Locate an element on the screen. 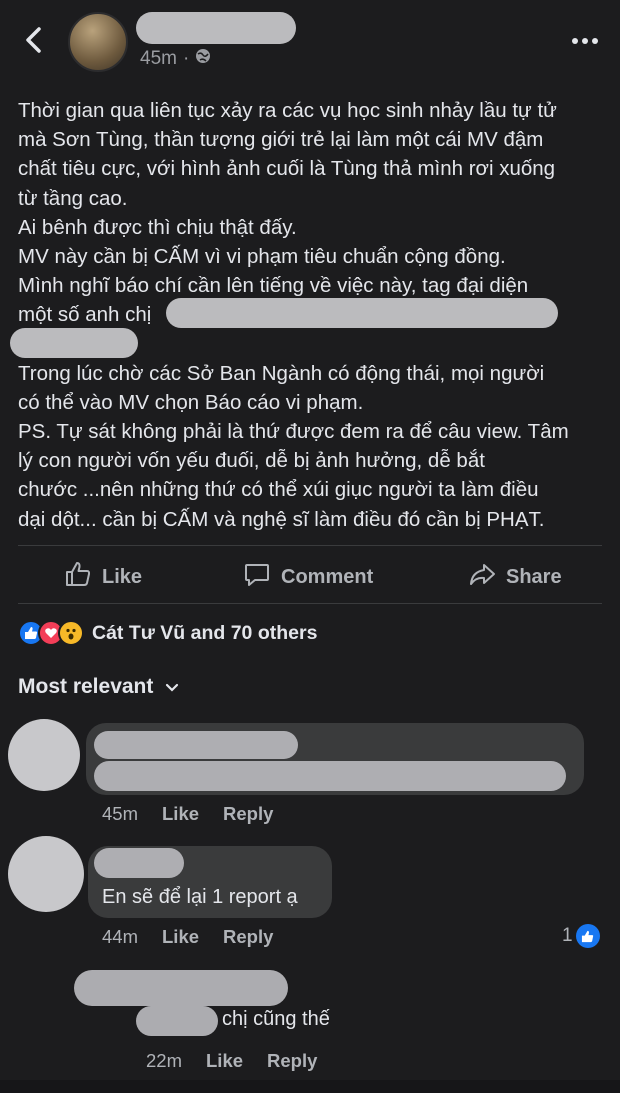  post-timestamp: 45m · is located at coordinates (175, 59).